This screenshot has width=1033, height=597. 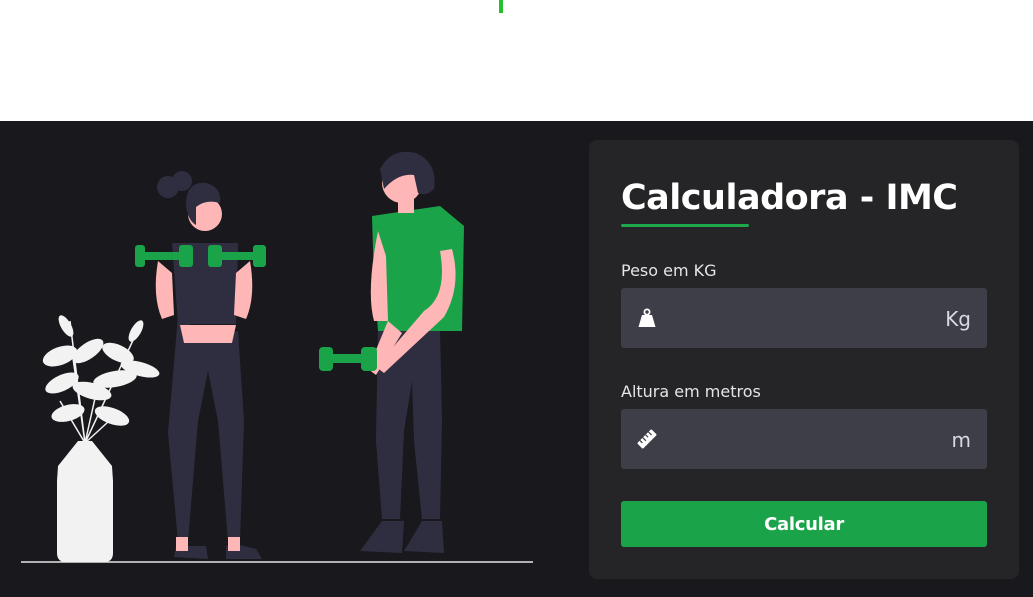 I want to click on card-title: Calculadora - IMC, so click(x=789, y=198).